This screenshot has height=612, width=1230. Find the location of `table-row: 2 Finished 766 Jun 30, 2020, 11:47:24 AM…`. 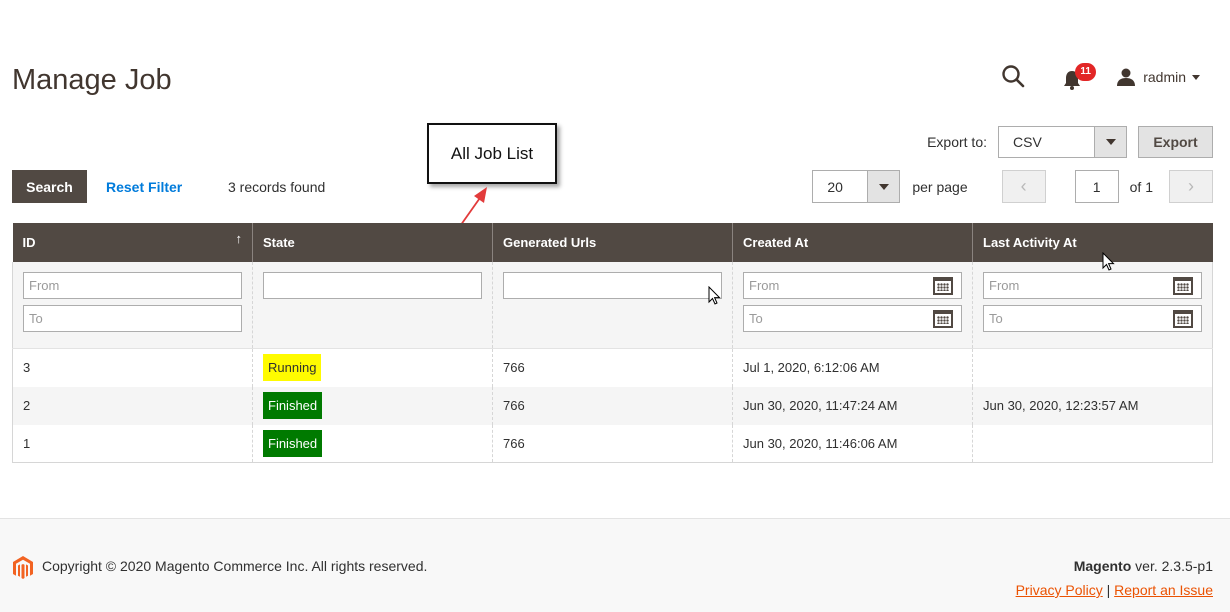

table-row: 2 Finished 766 Jun 30, 2020, 11:47:24 AM… is located at coordinates (612, 405).